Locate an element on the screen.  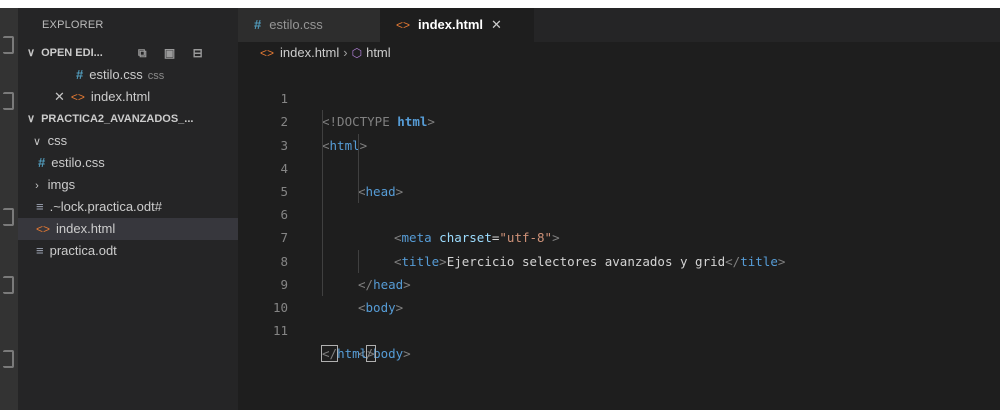
code-line: 1 <!DOCTYPE html> is located at coordinates (619, 96).